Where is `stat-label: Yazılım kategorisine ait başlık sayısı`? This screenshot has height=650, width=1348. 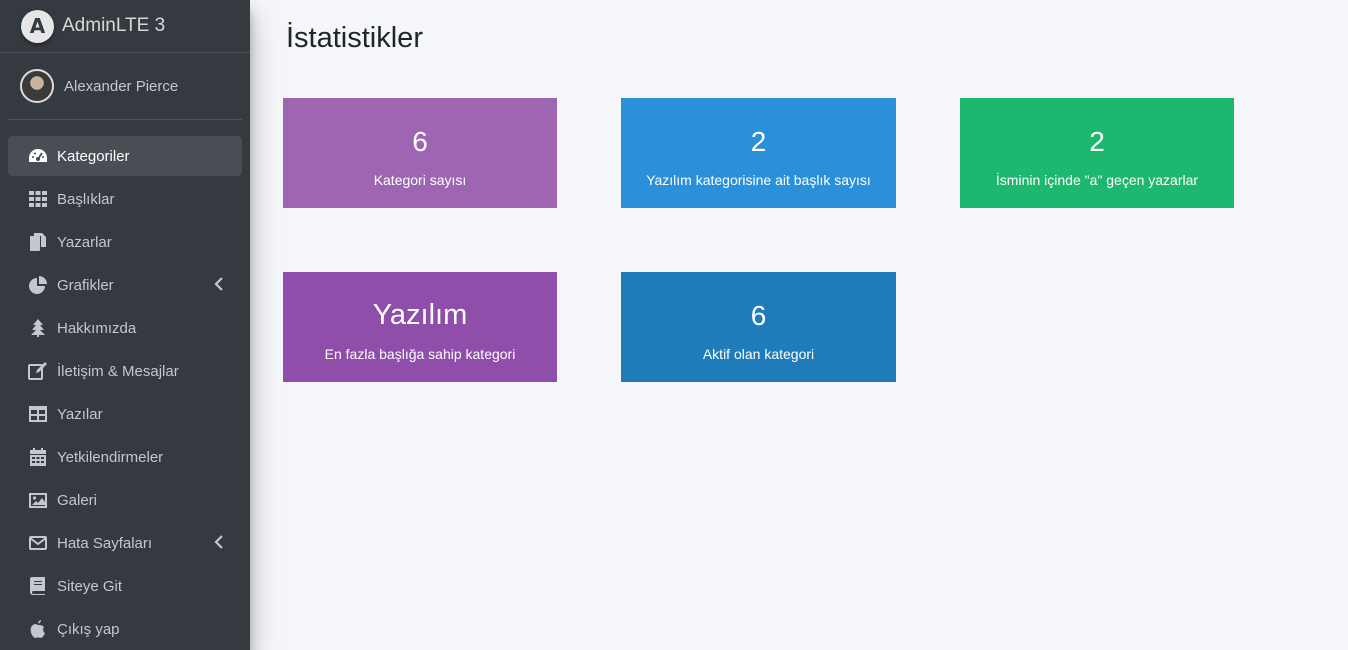 stat-label: Yazılım kategorisine ait başlık sayısı is located at coordinates (758, 180).